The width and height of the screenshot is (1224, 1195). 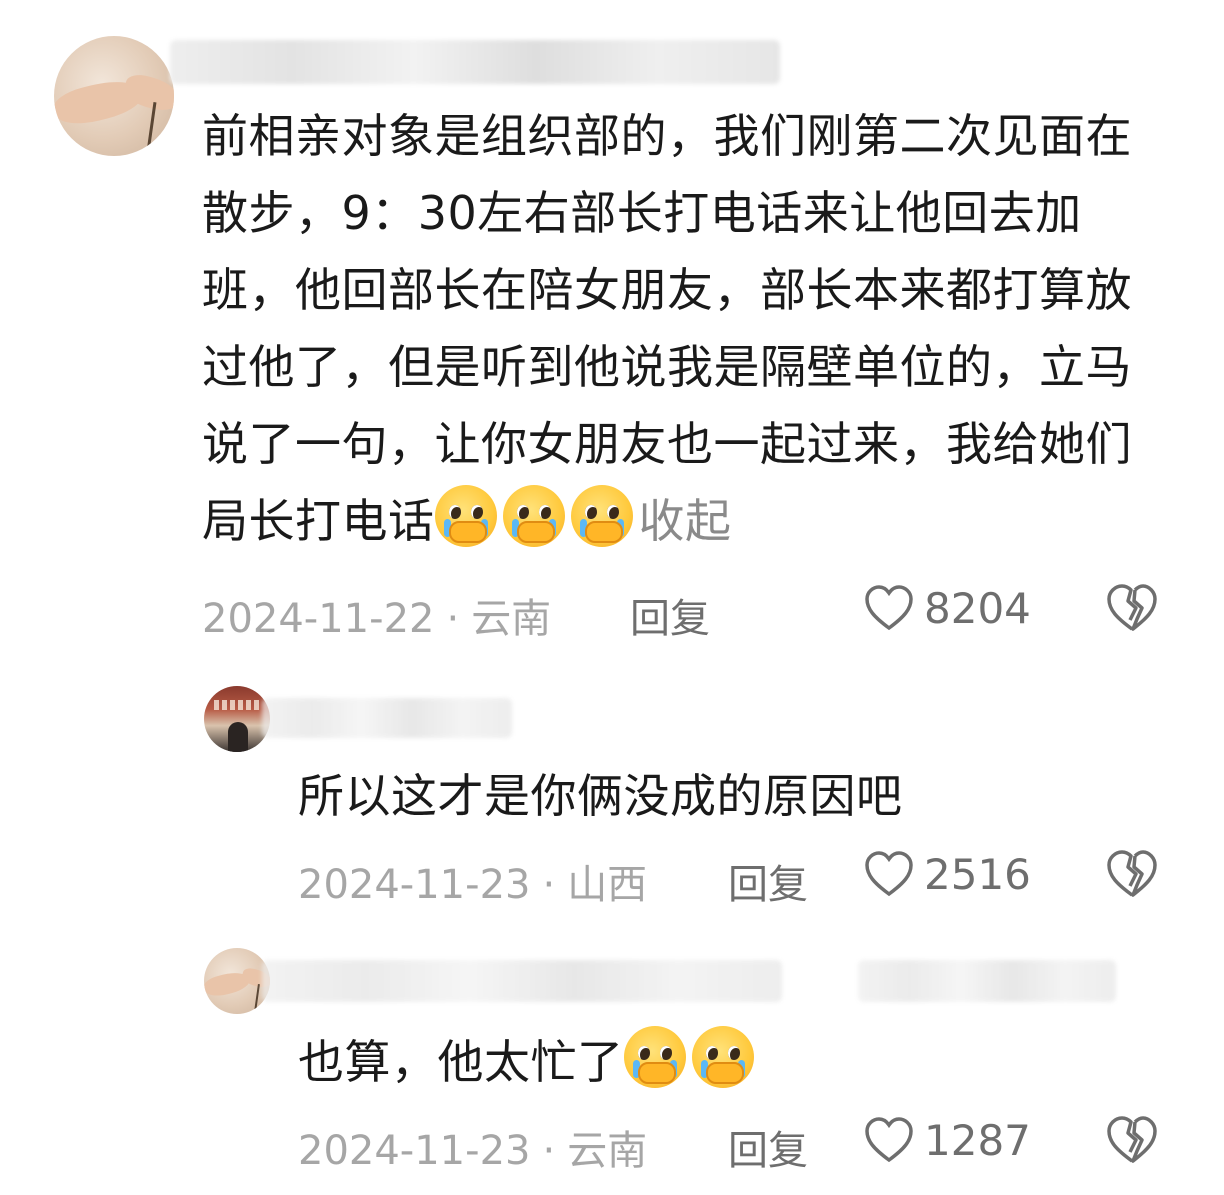 I want to click on reply-meta: 2024-11-23 · 云南, so click(x=472, y=1147).